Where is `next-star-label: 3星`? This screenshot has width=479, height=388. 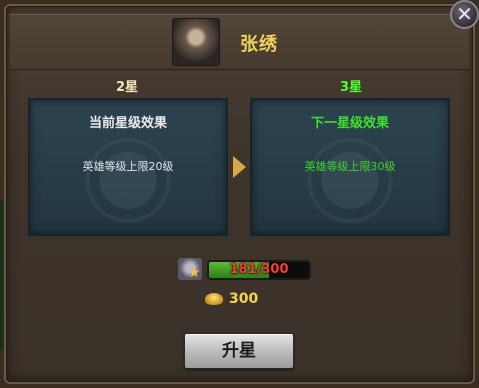
next-star-label: 3星 is located at coordinates (351, 87).